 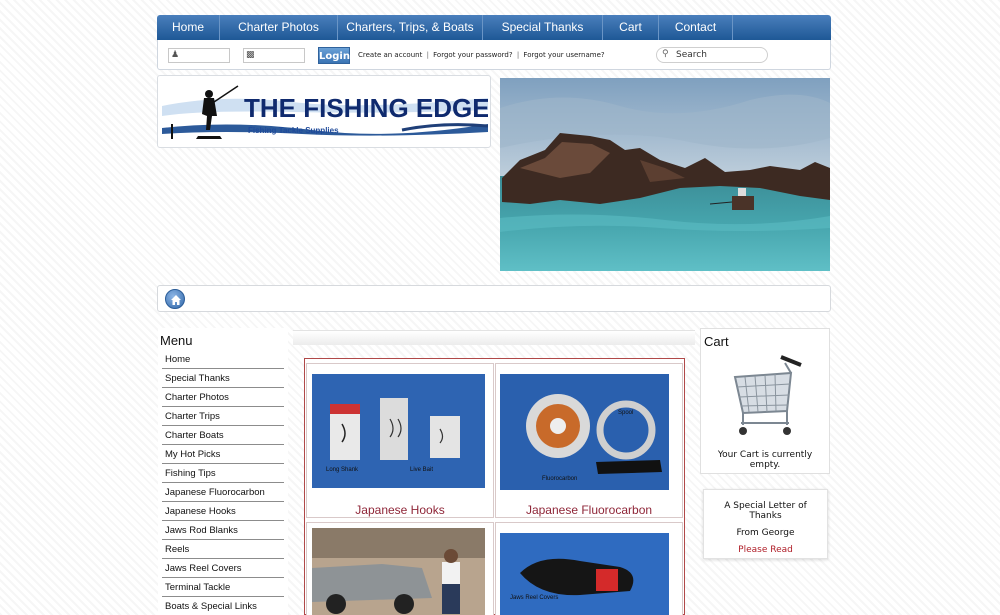 I want to click on product-card, so click(x=400, y=568).